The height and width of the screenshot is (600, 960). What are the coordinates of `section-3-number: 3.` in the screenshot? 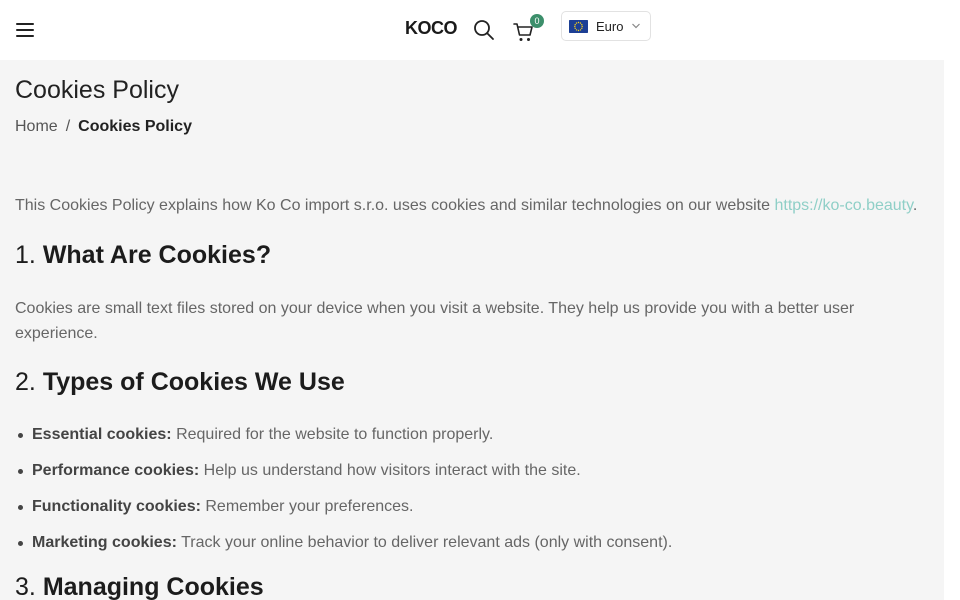 It's located at (25, 586).